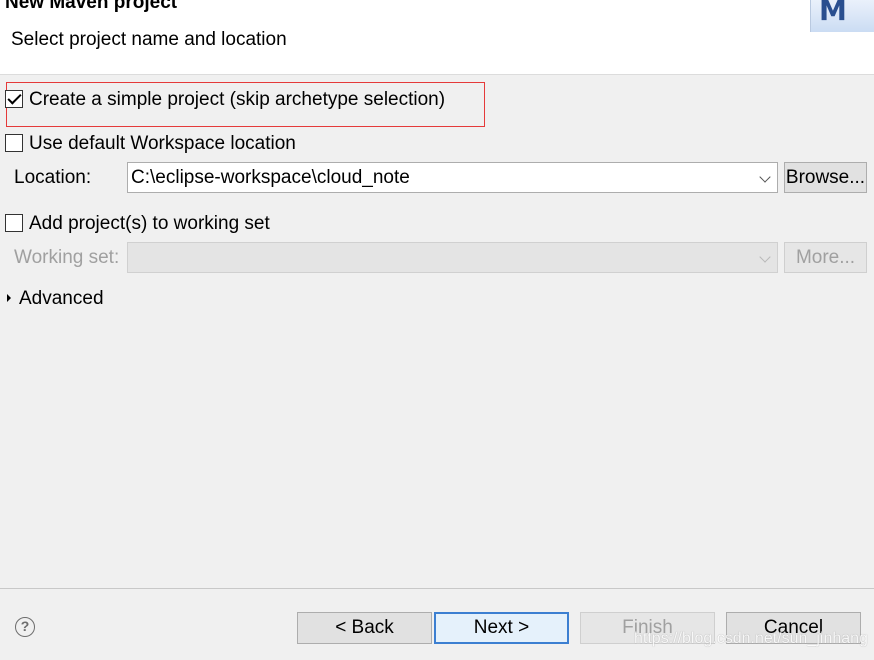 Image resolution: width=874 pixels, height=660 pixels. What do you see at coordinates (91, 6) in the screenshot?
I see `page-title: New Maven project` at bounding box center [91, 6].